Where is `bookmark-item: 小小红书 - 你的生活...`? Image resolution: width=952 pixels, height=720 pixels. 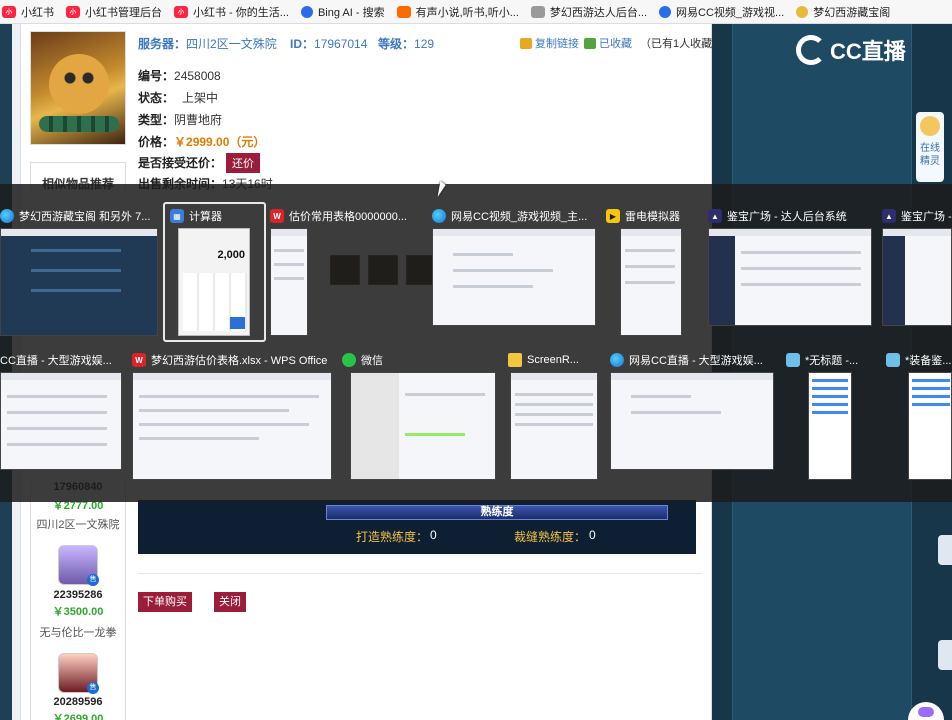
bookmark-item: 小小红书 - 你的生活... is located at coordinates (231, 12).